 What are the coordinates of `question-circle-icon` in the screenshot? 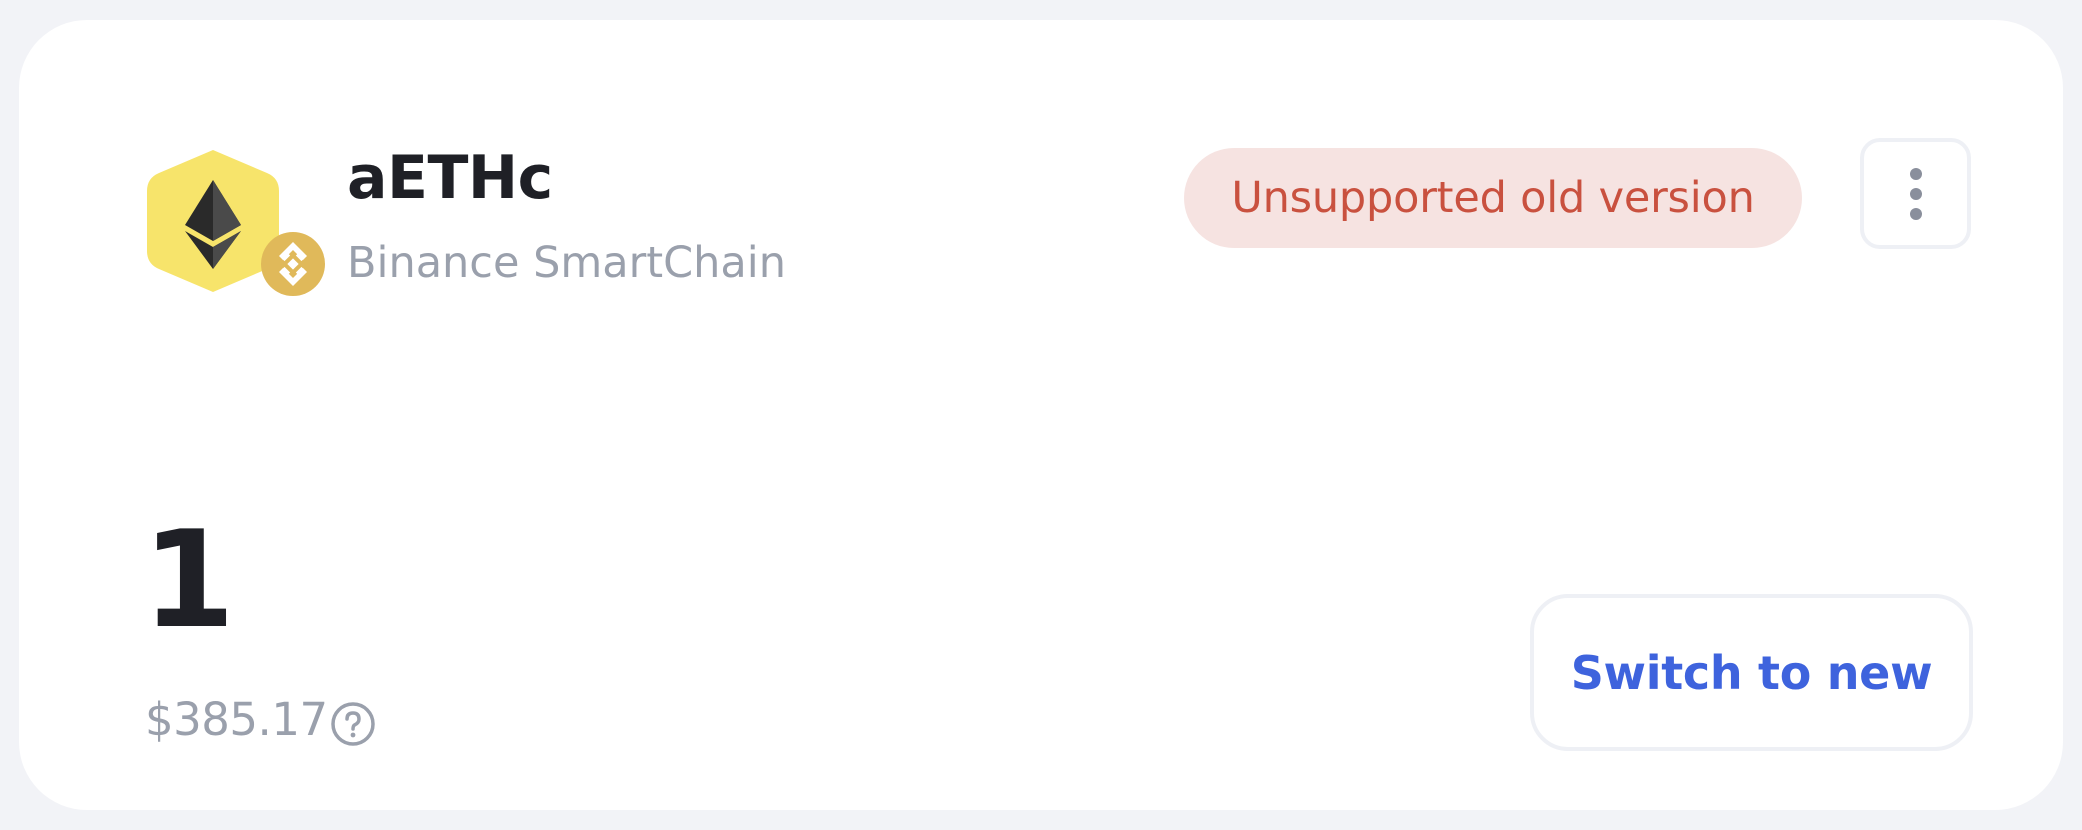 It's located at (353, 724).